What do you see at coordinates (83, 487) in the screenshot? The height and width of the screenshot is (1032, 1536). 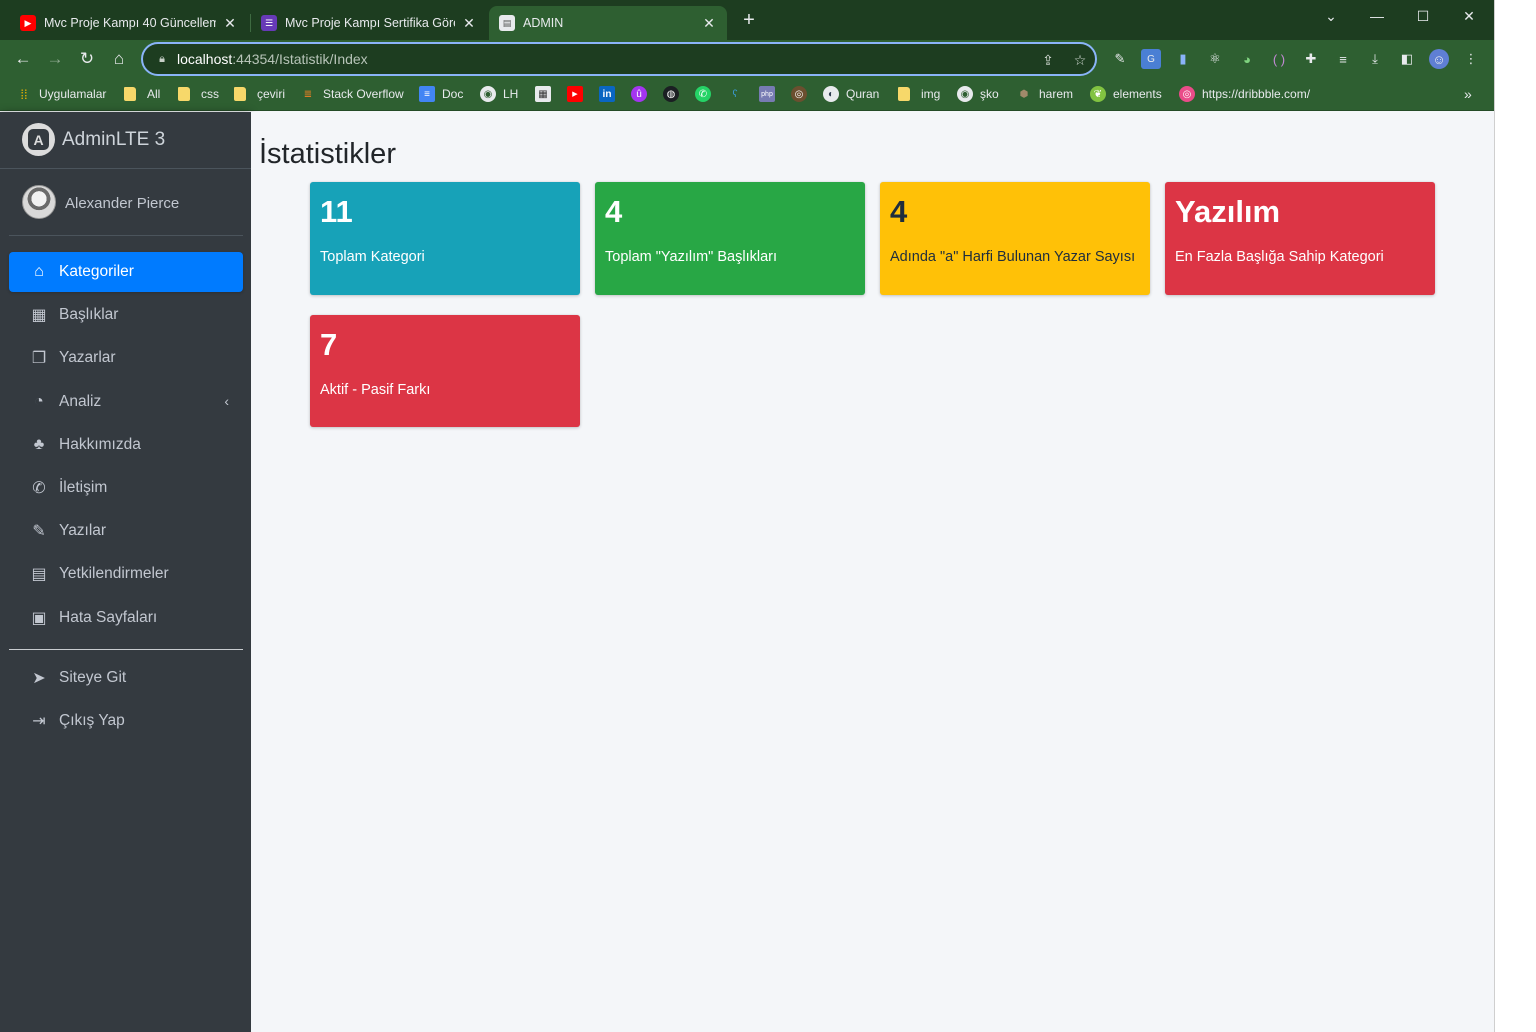 I see `sidebar-item-label: İletişim` at bounding box center [83, 487].